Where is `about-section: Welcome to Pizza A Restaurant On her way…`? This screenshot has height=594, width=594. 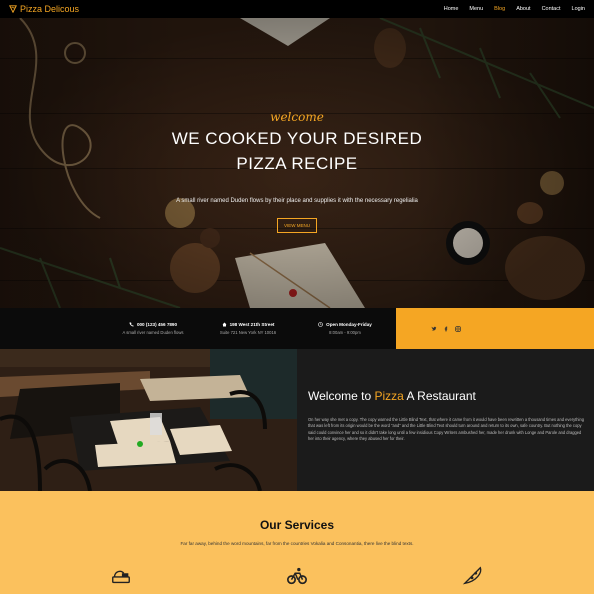 about-section: Welcome to Pizza A Restaurant On her way… is located at coordinates (445, 420).